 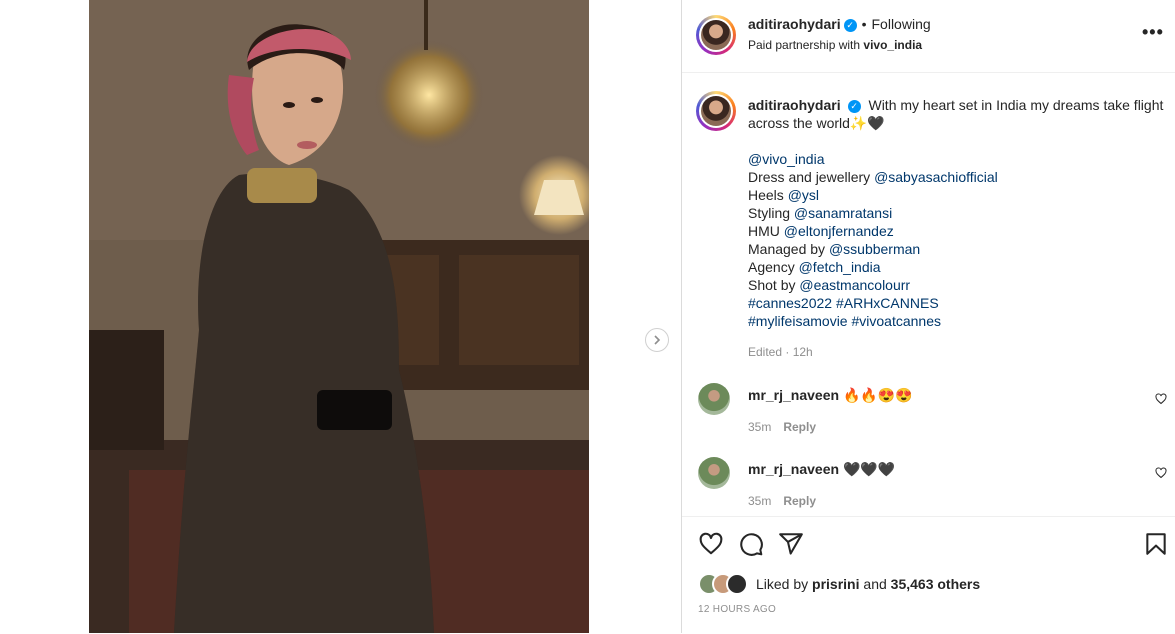 I want to click on caption-credit-line: Styling @sanamratansi, so click(x=958, y=213).